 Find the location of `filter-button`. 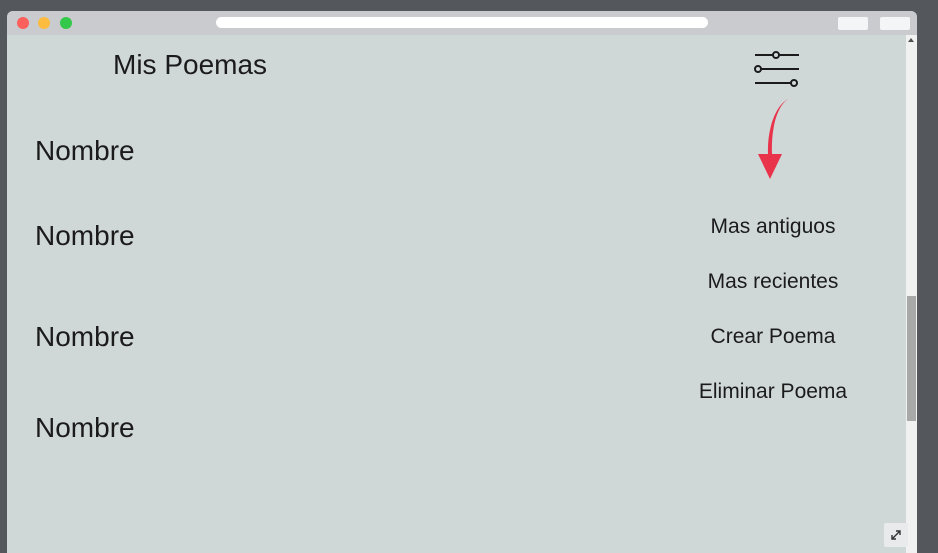

filter-button is located at coordinates (775, 68).